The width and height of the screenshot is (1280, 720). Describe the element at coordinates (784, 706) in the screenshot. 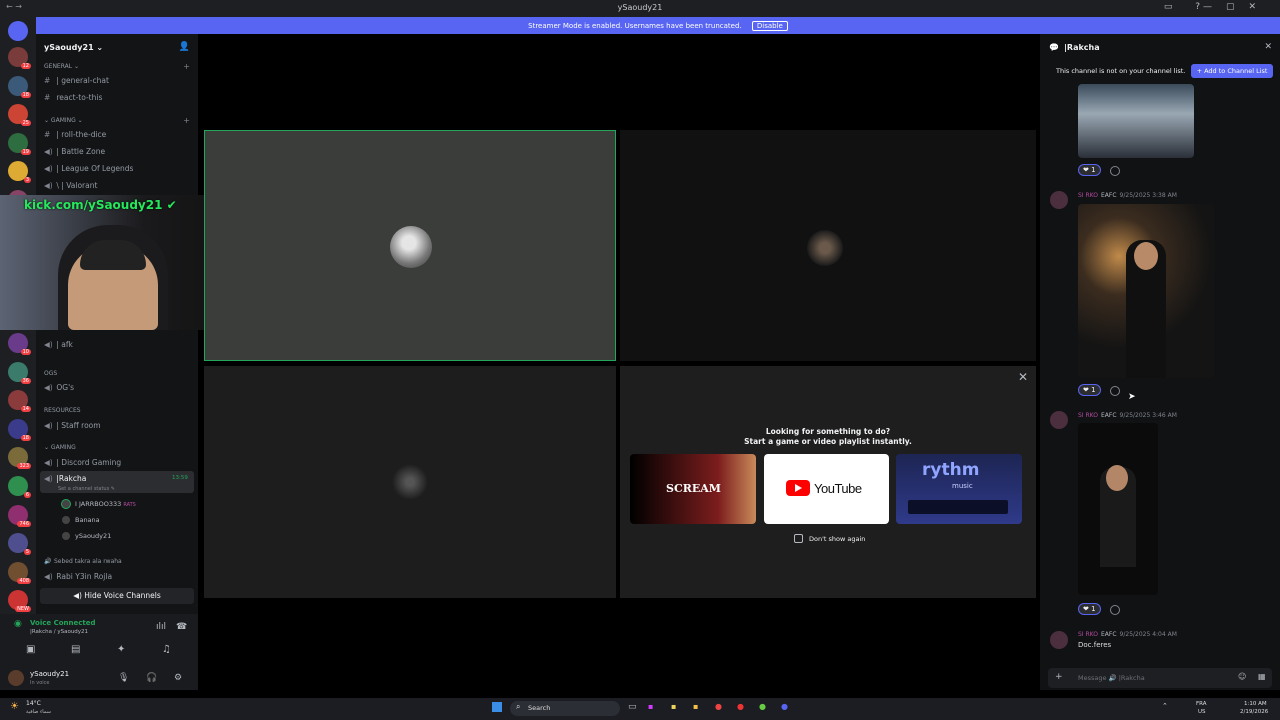

I see `discord-icon: ●` at that location.